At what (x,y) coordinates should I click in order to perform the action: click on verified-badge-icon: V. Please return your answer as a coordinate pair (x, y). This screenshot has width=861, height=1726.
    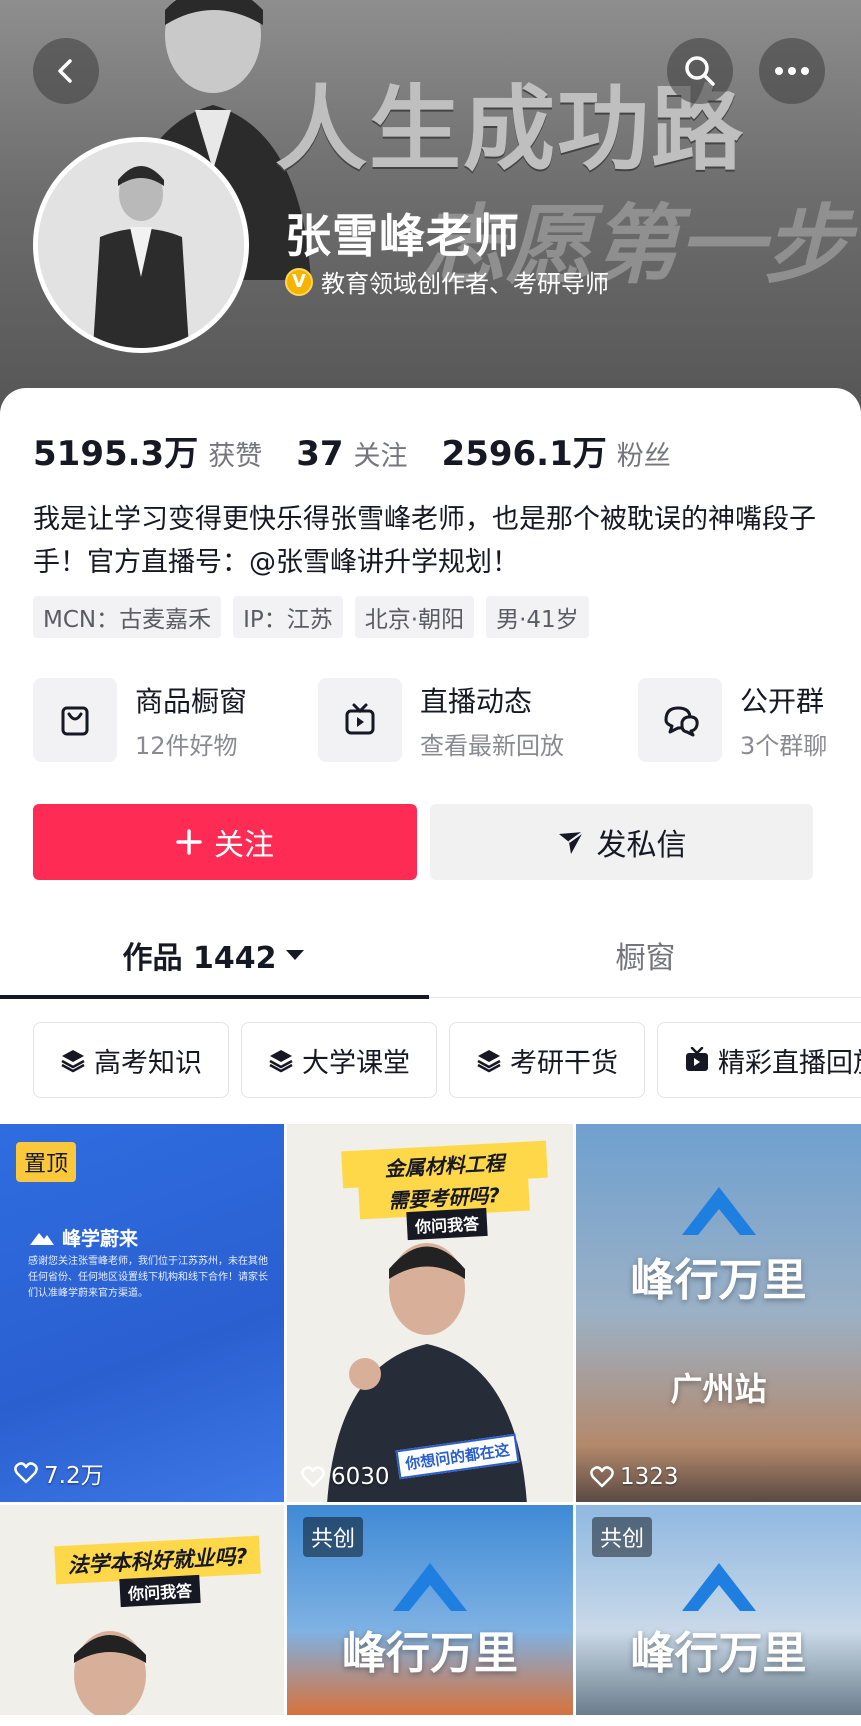
    Looking at the image, I should click on (299, 281).